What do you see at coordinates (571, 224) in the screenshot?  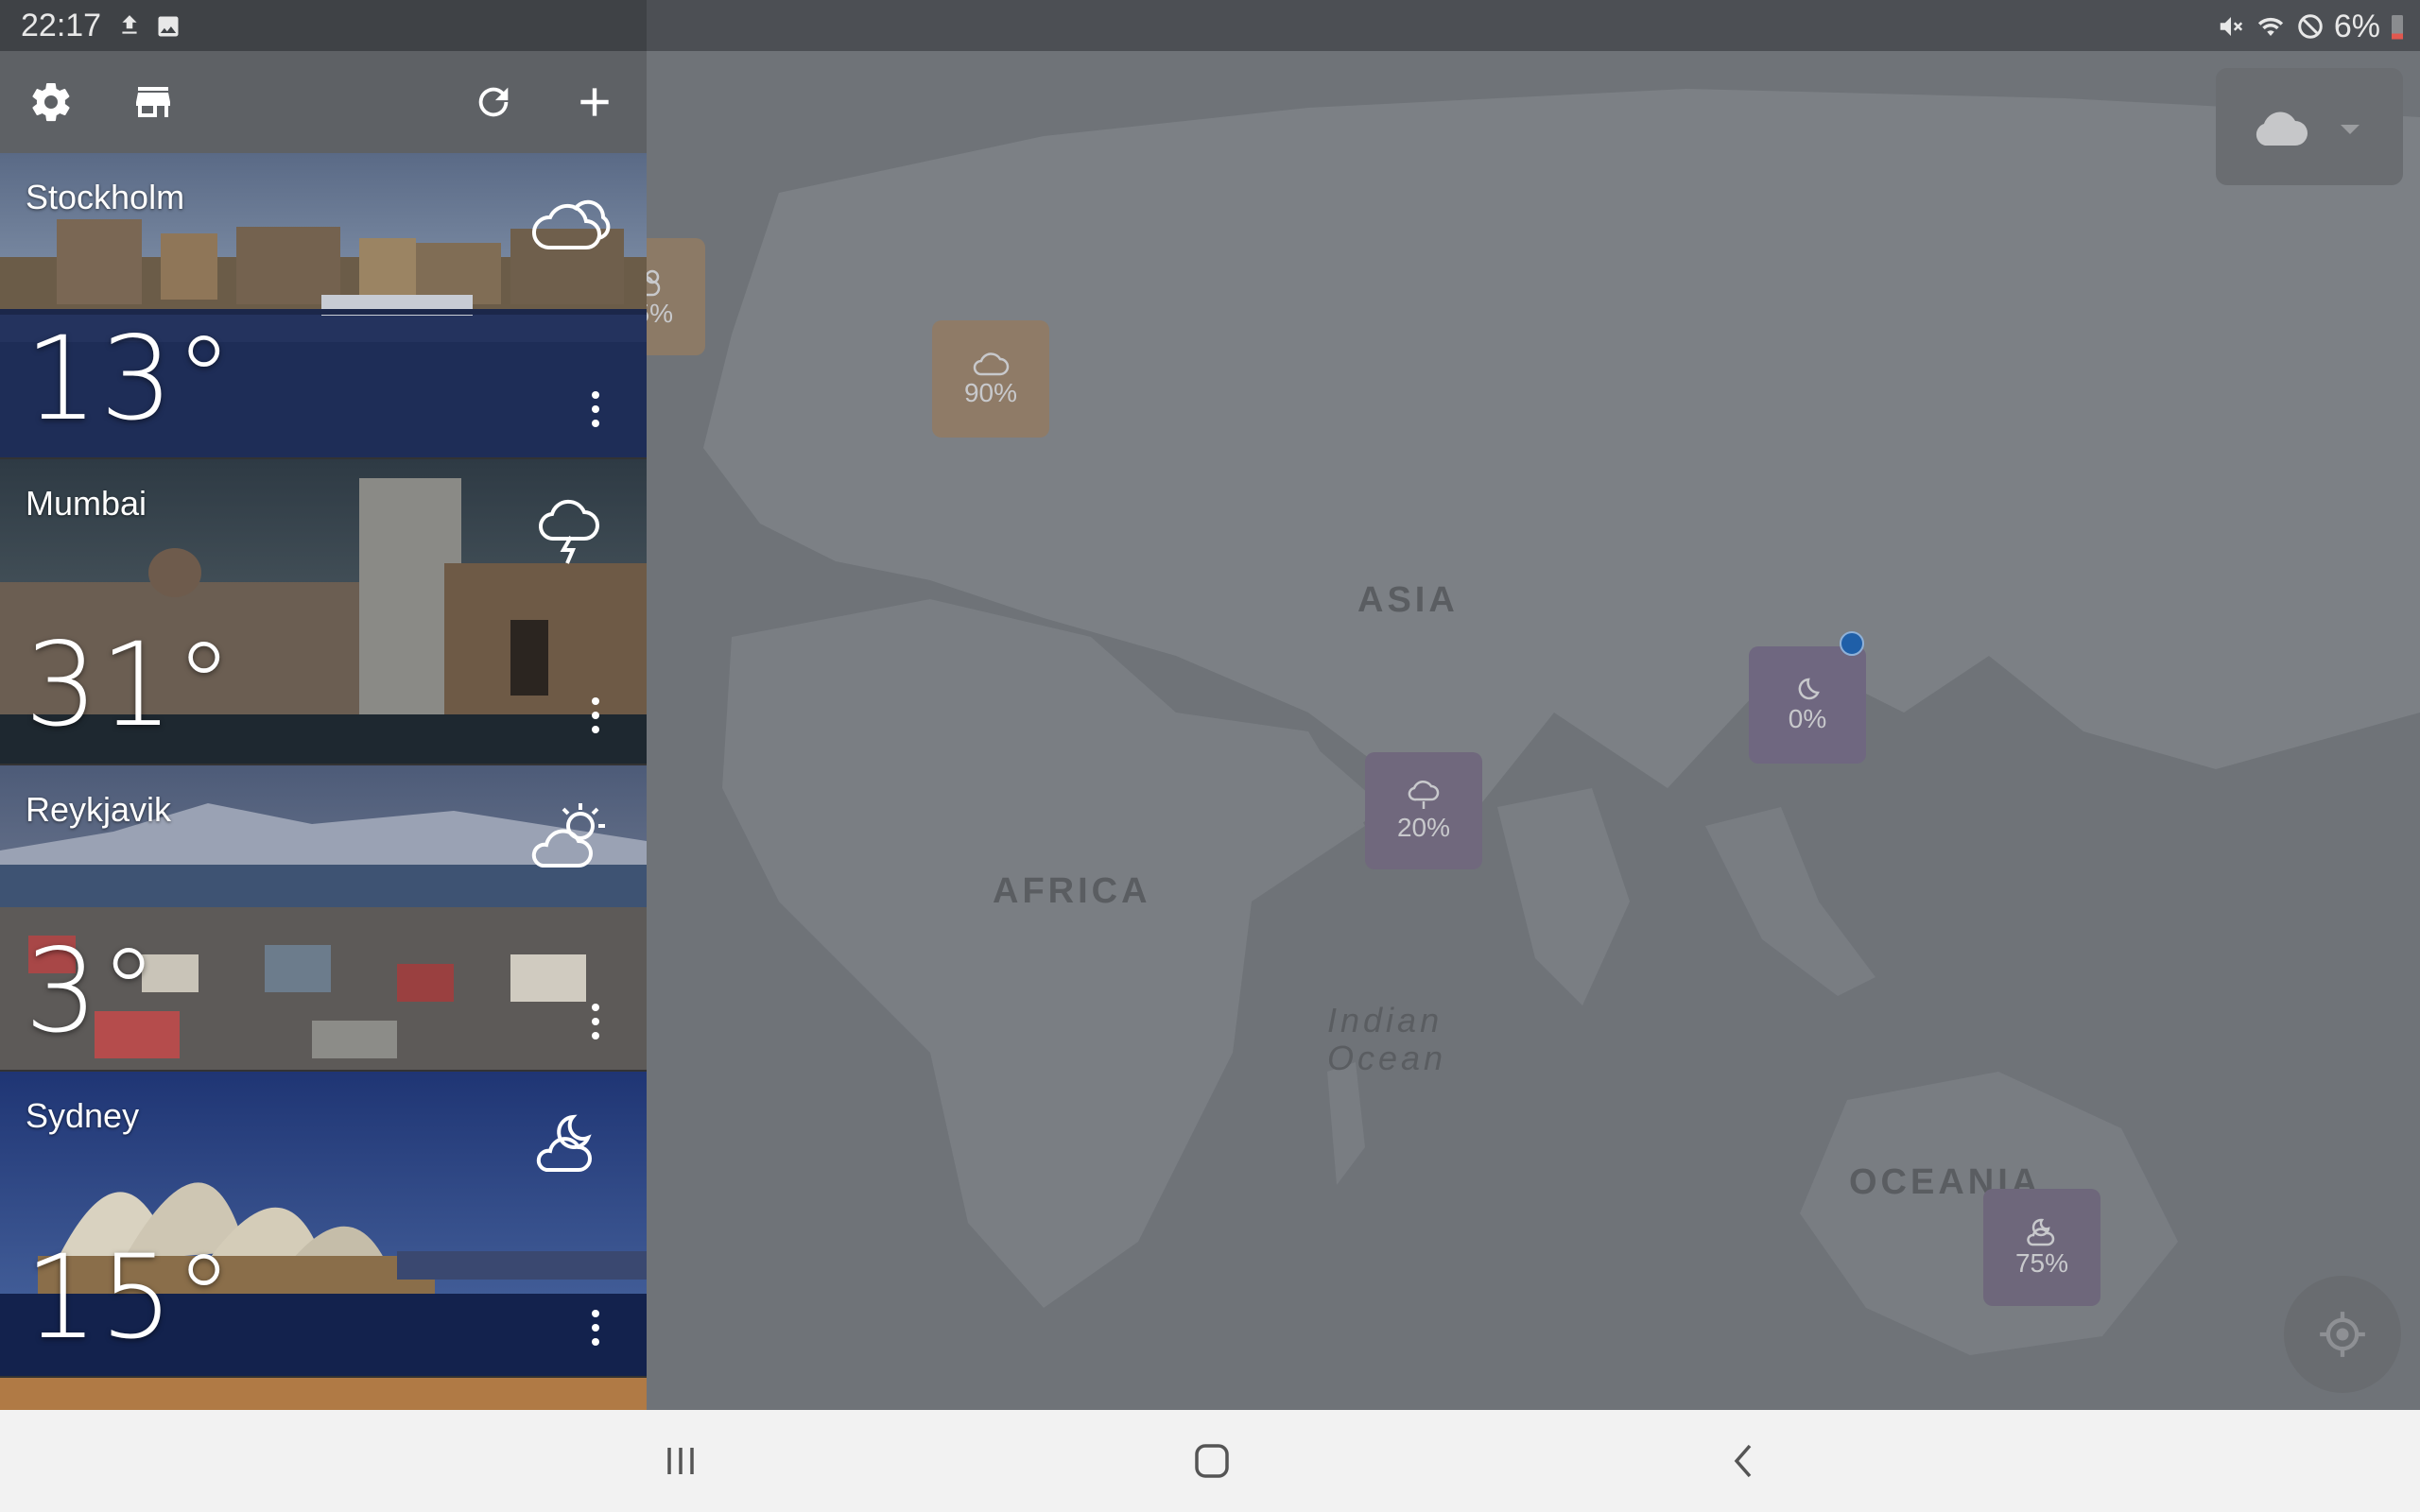 I see `cloudy-icon` at bounding box center [571, 224].